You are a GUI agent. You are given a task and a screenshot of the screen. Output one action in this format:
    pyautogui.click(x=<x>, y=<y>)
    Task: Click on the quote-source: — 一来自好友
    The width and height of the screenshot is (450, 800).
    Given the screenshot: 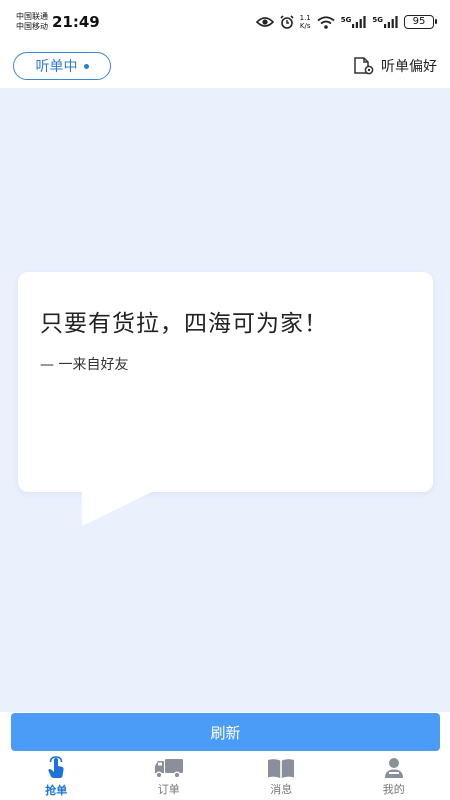 What is the action you would take?
    pyautogui.click(x=84, y=365)
    